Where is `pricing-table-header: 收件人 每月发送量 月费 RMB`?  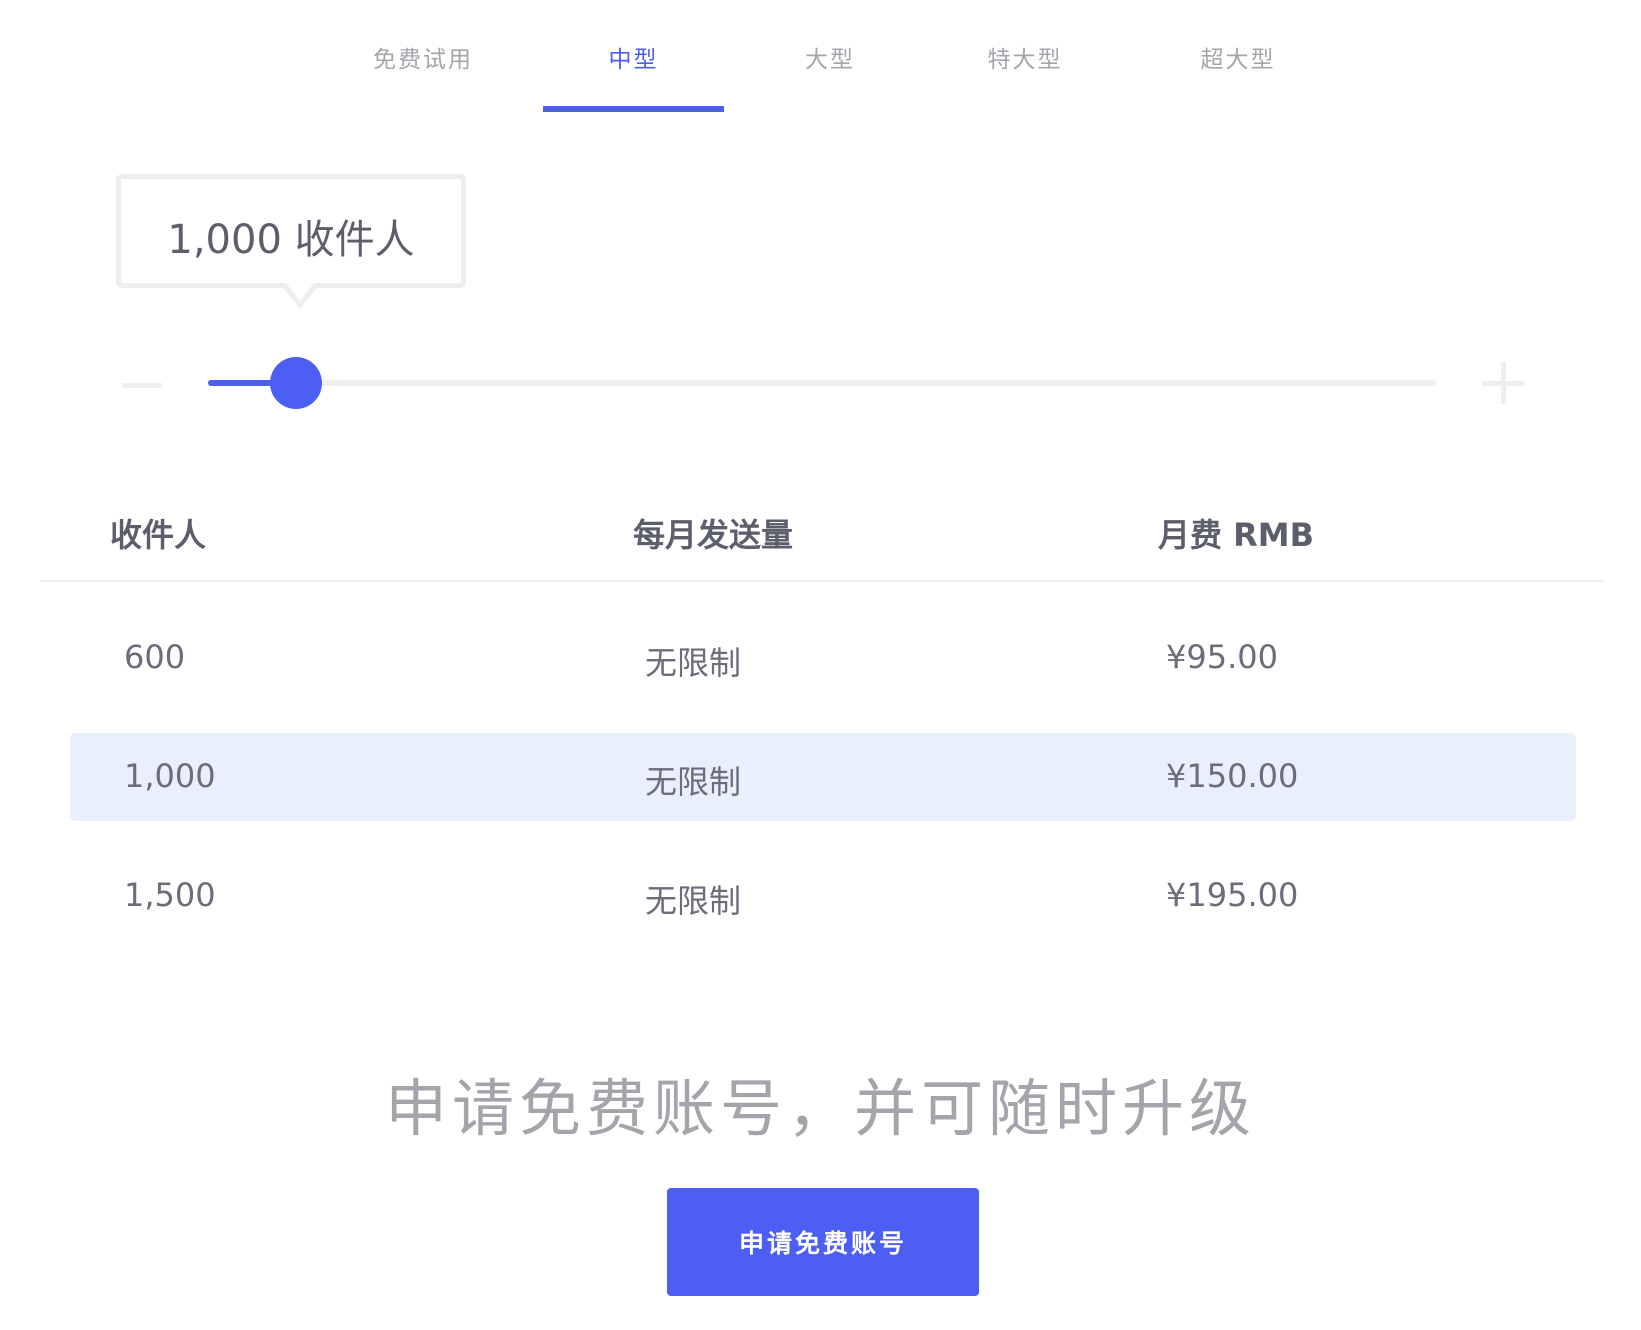
pricing-table-header: 收件人 每月发送量 月费 RMB is located at coordinates (820, 540).